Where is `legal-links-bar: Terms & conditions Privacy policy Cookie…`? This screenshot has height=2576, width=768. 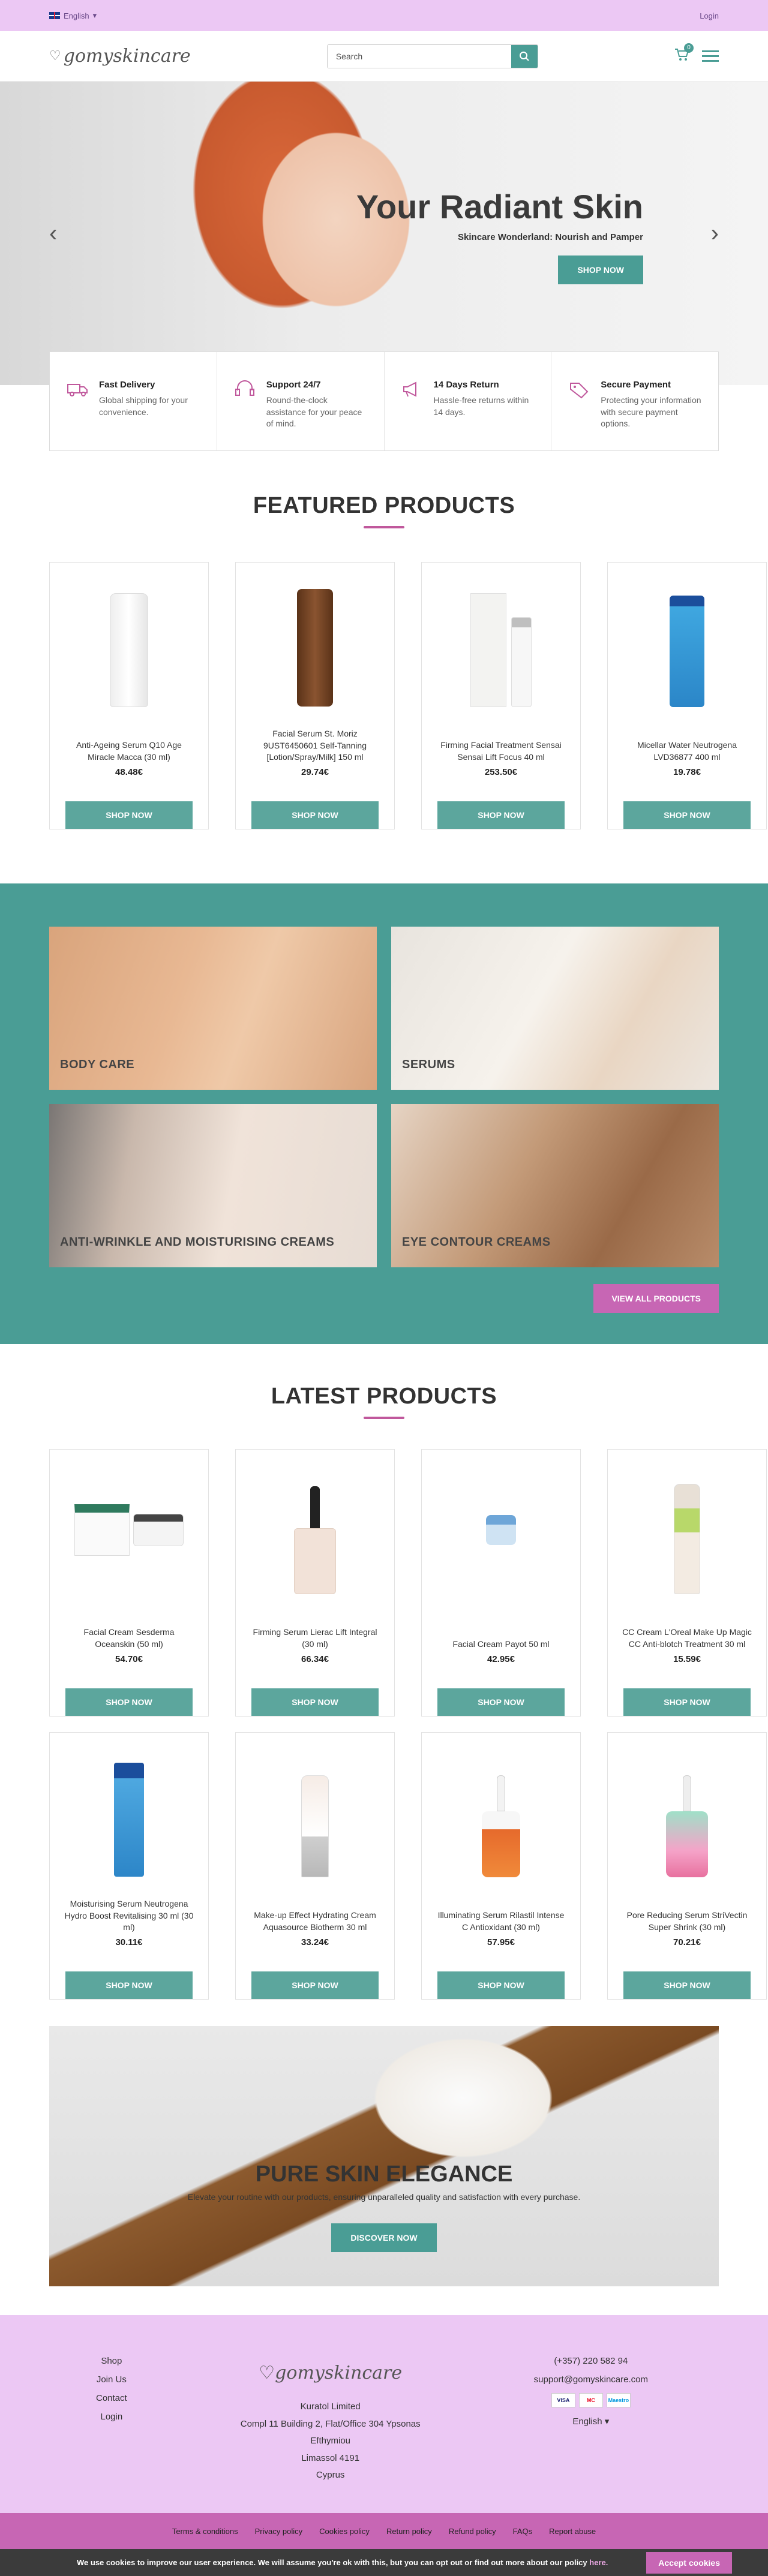 legal-links-bar: Terms & conditions Privacy policy Cookie… is located at coordinates (384, 2531).